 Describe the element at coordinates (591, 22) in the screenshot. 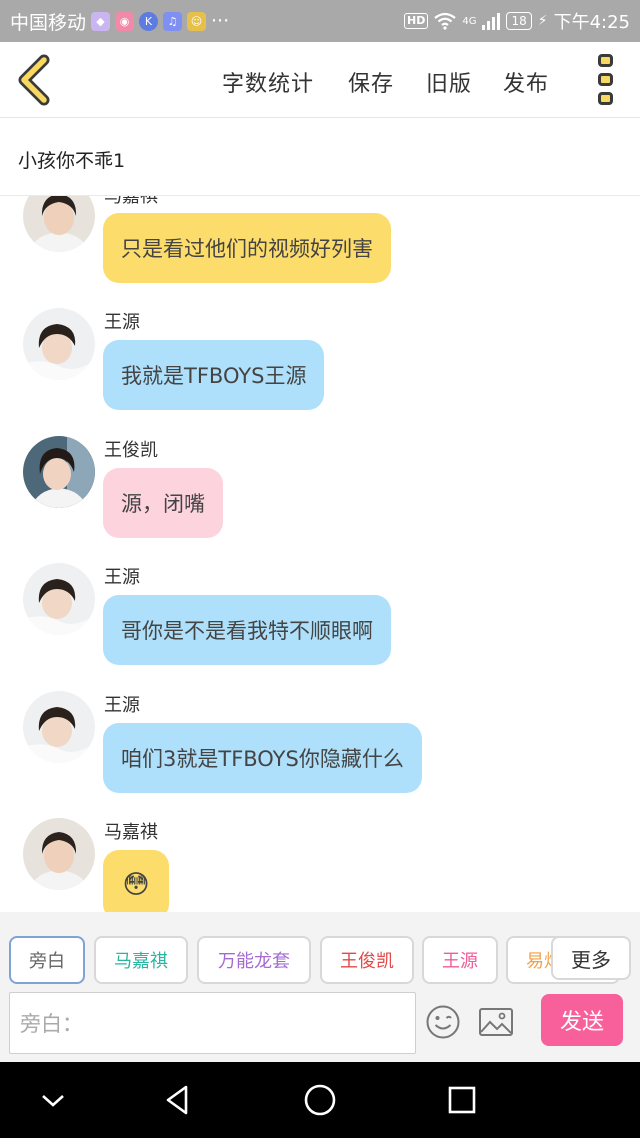

I see `clock: 下午4:25` at that location.